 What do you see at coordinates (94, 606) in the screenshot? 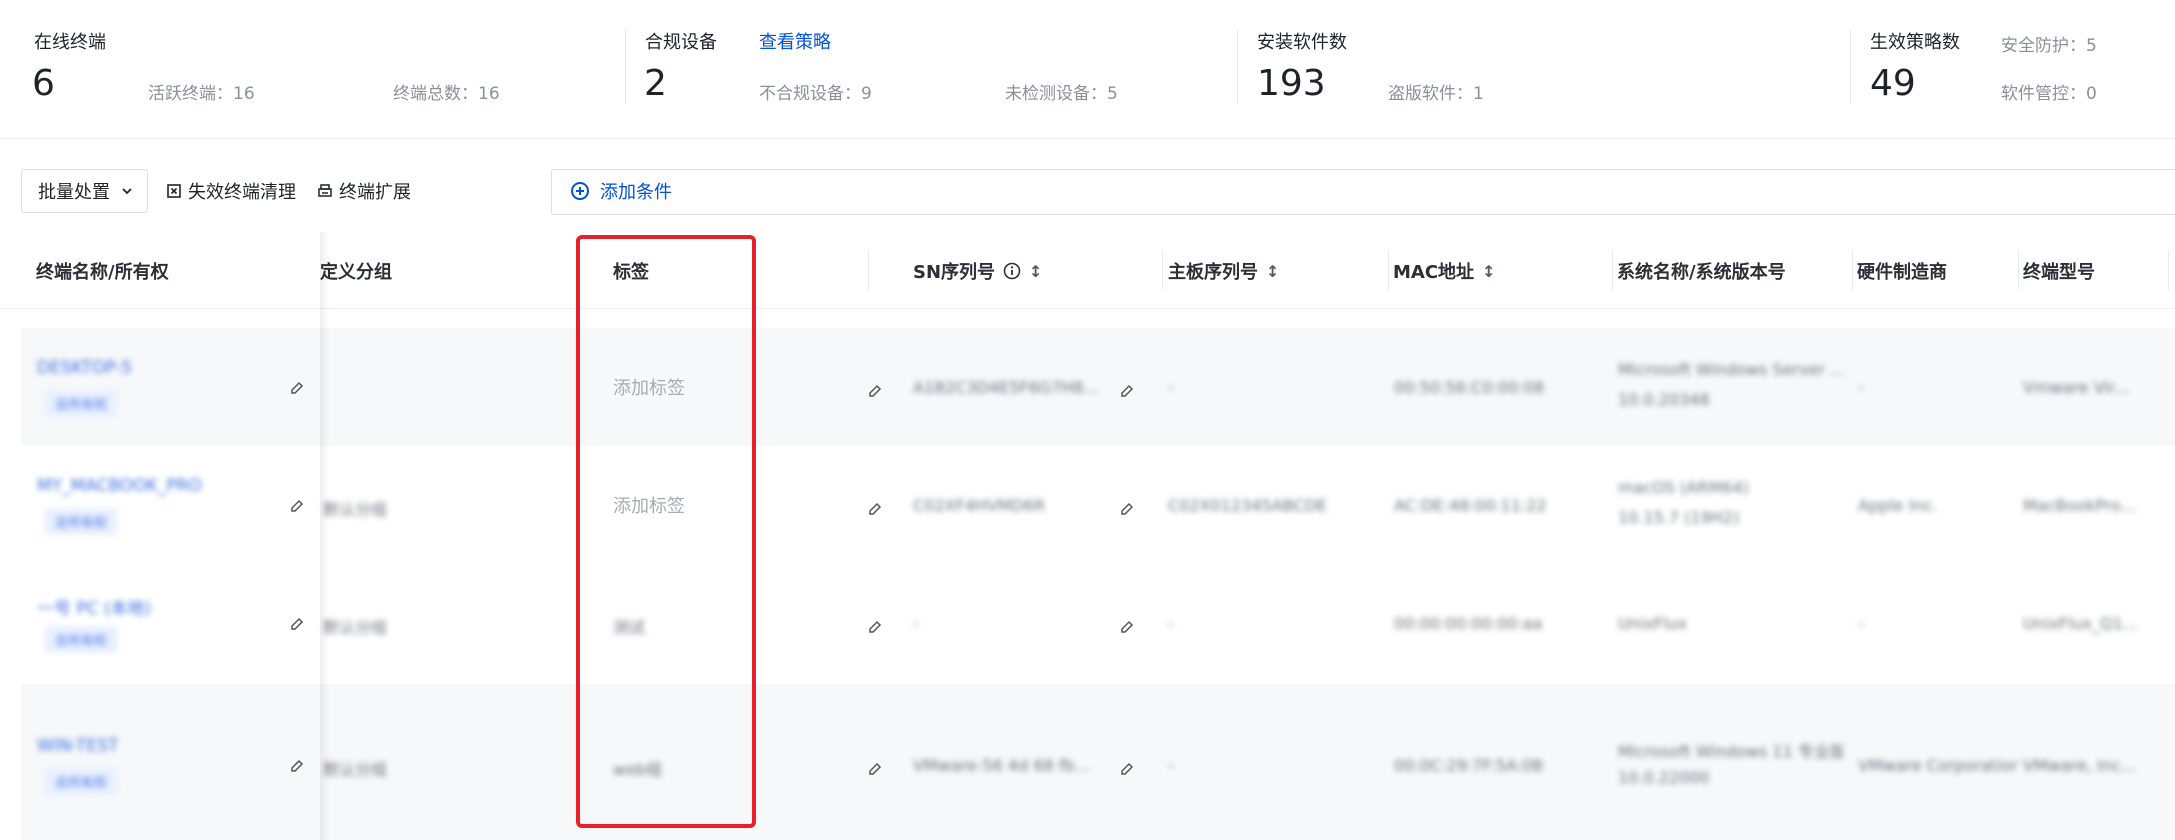
I see `terminal-name-link: 一号 PC (本地)` at bounding box center [94, 606].